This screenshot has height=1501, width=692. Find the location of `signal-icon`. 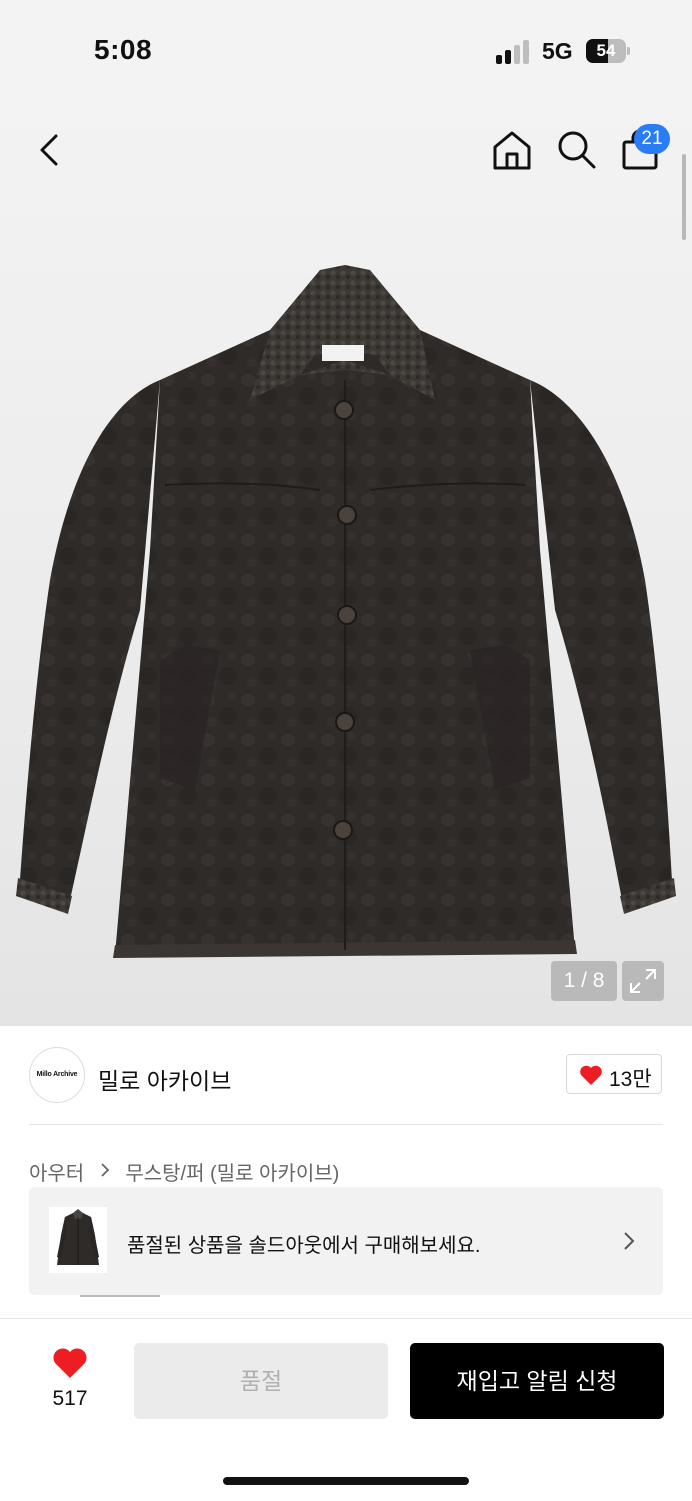

signal-icon is located at coordinates (512, 52).